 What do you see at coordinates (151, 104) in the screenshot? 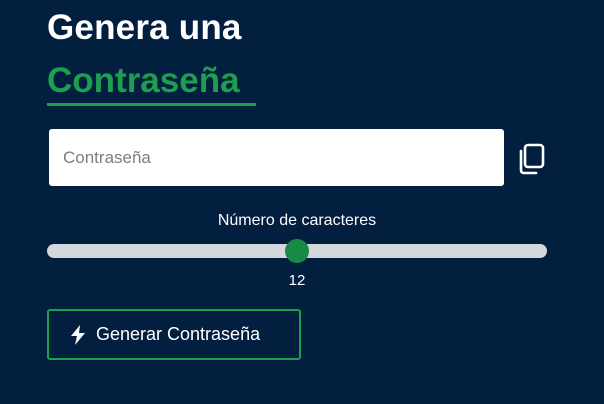
I see `title-underline` at bounding box center [151, 104].